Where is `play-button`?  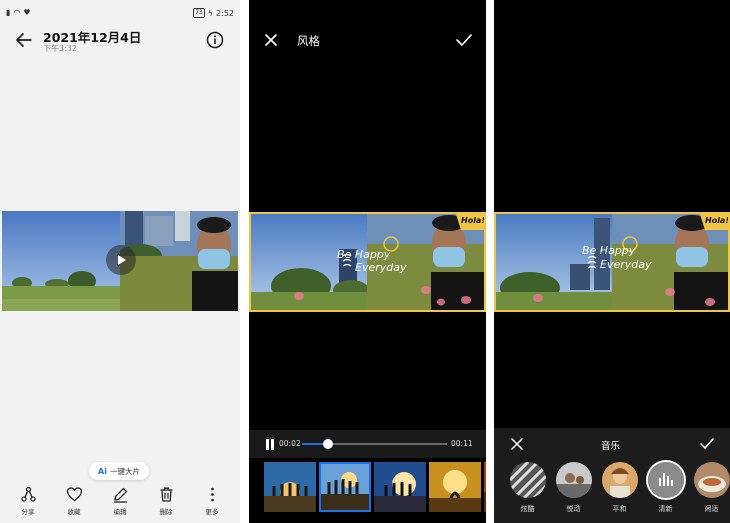
play-button is located at coordinates (121, 260).